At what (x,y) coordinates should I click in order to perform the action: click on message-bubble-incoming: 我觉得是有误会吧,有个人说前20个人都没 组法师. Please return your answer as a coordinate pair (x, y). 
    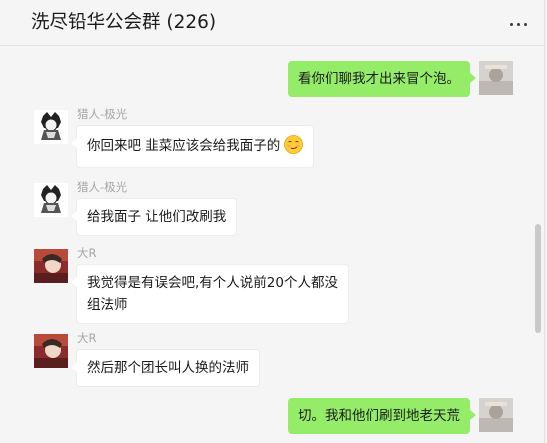
    Looking at the image, I should click on (210, 294).